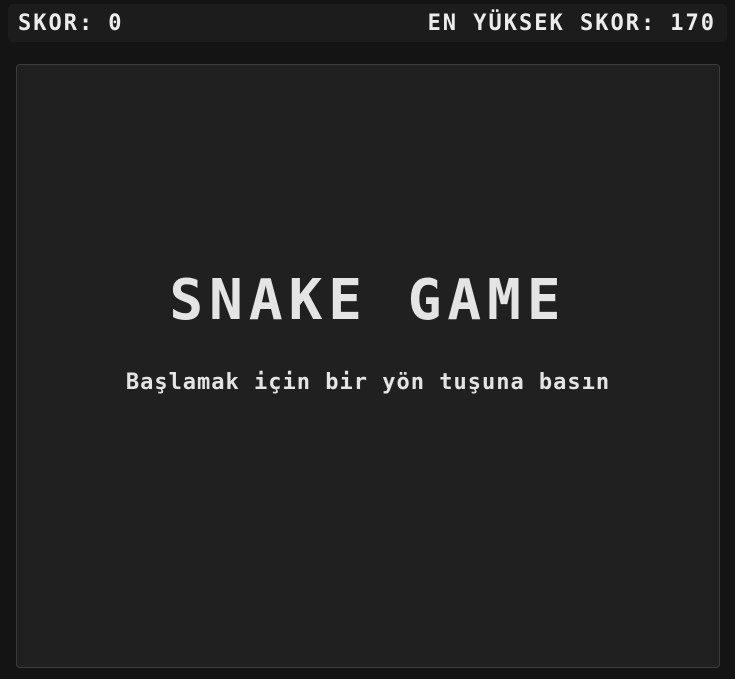 The image size is (735, 679). Describe the element at coordinates (116, 23) in the screenshot. I see `score-value: 0` at that location.